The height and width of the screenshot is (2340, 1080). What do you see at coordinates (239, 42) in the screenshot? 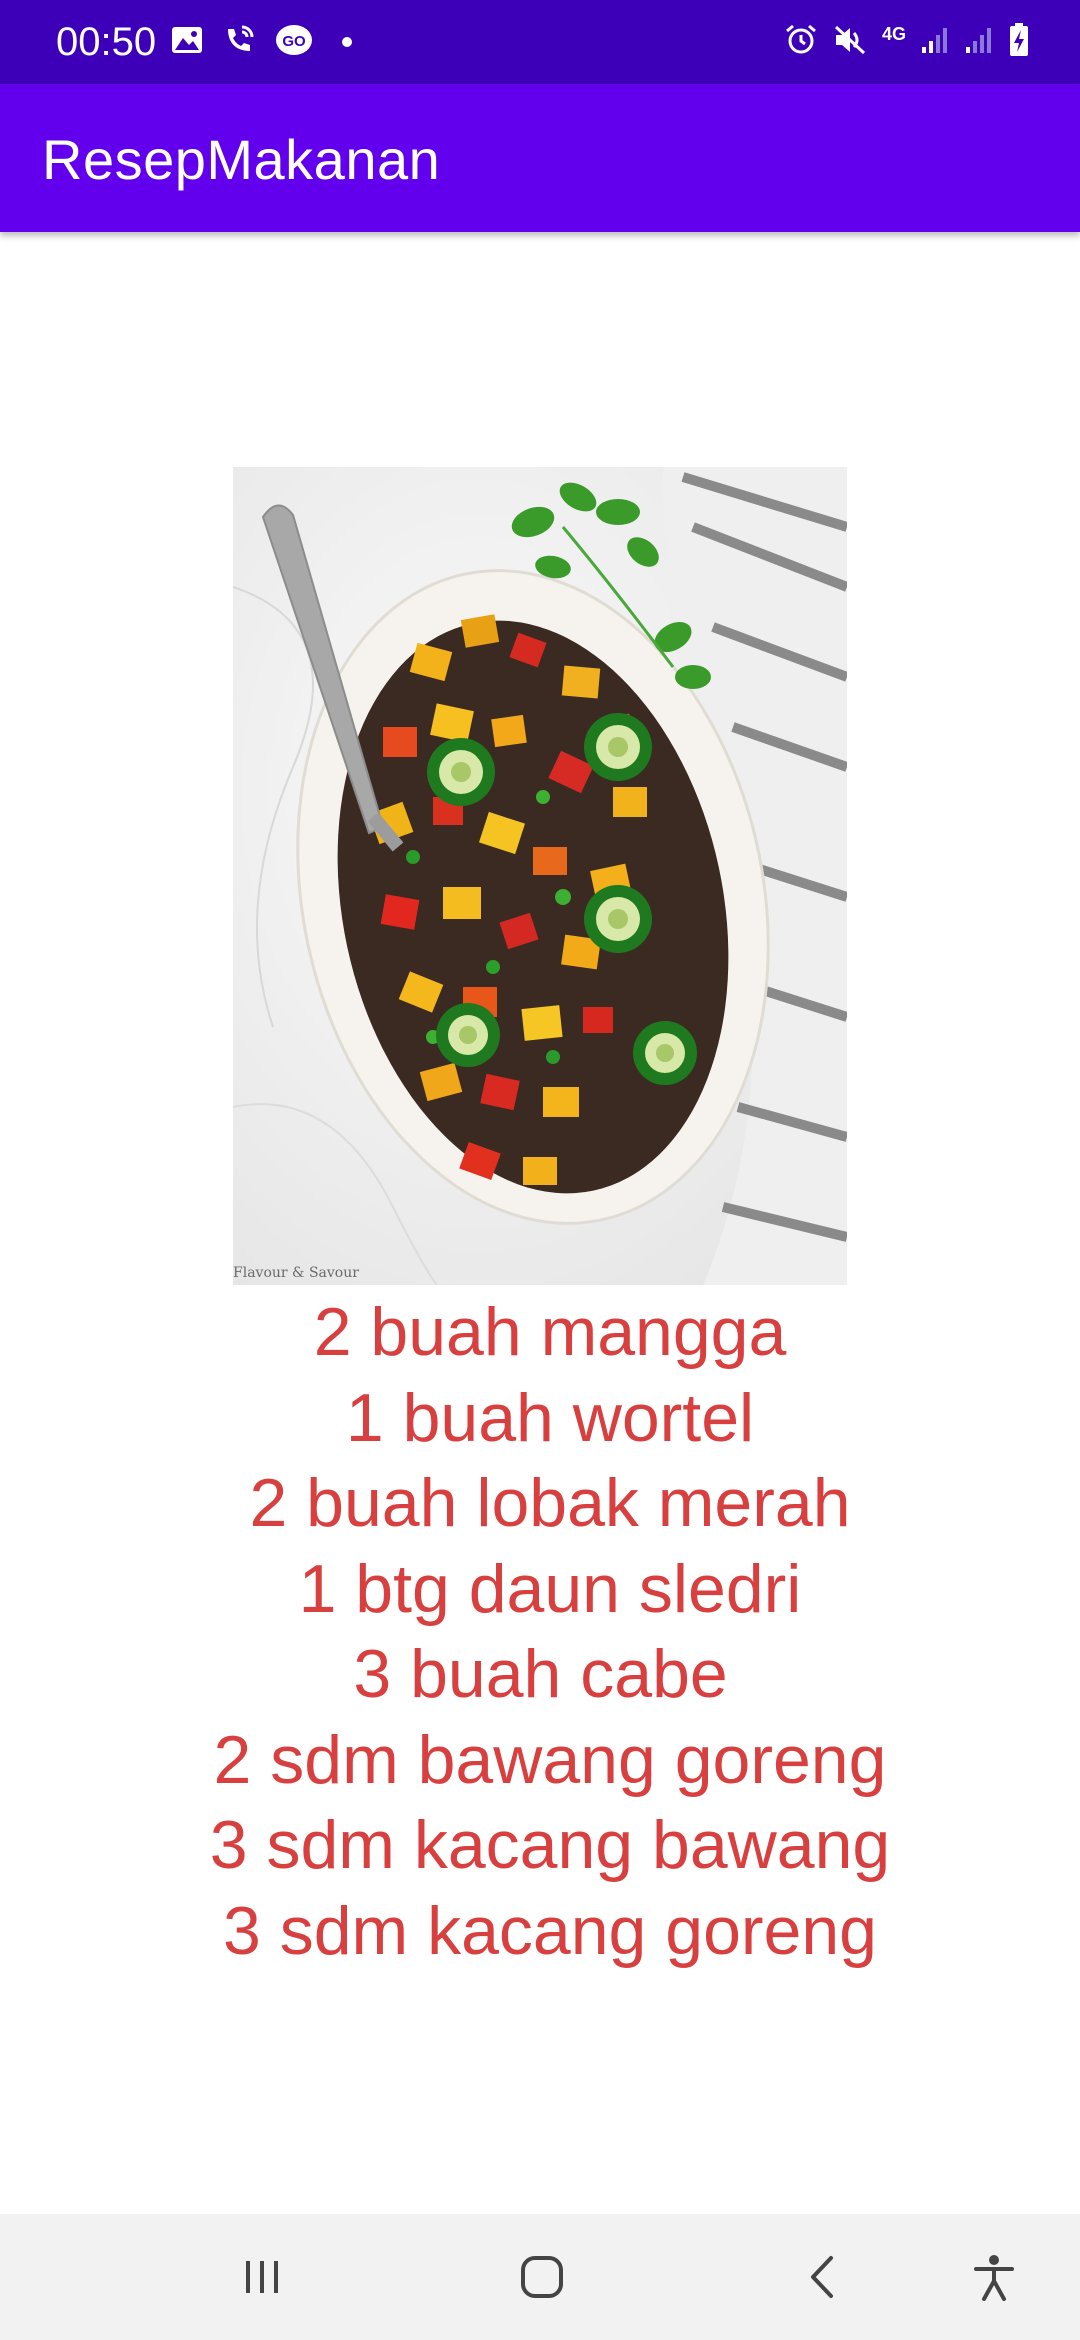
I see `wifi-call-icon` at bounding box center [239, 42].